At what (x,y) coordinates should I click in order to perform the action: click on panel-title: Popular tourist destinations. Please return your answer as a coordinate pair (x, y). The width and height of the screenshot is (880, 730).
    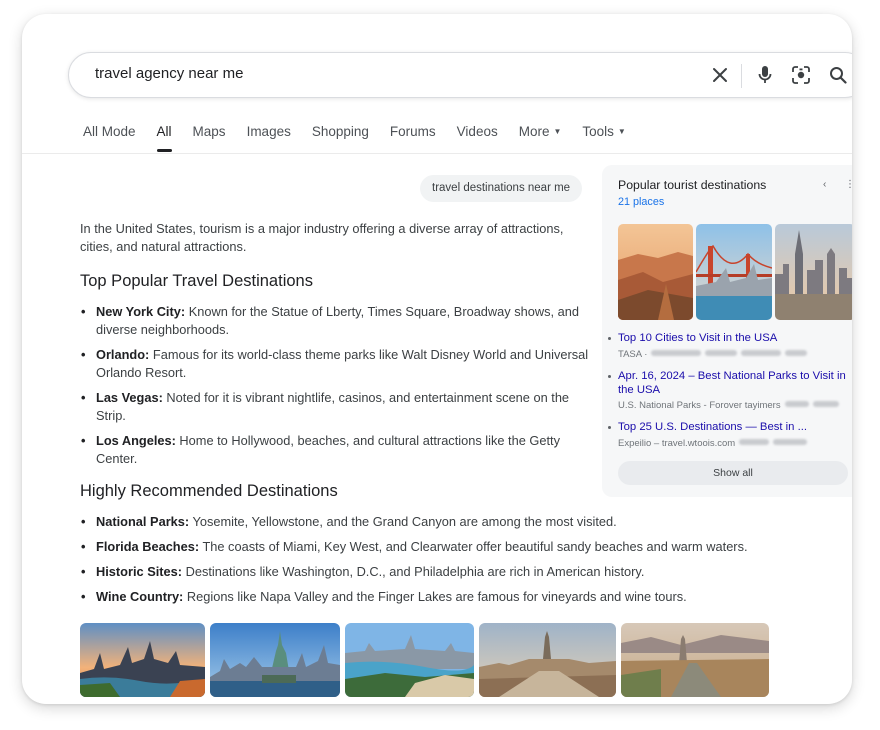
    Looking at the image, I should click on (692, 185).